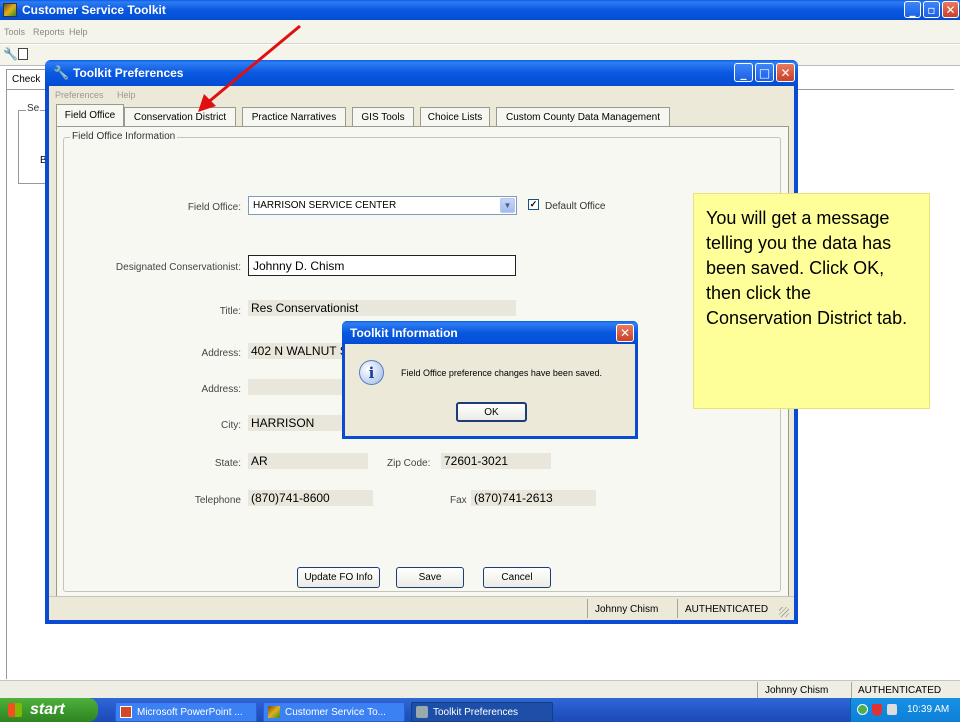  I want to click on zip-label: Zip Code:, so click(409, 463).